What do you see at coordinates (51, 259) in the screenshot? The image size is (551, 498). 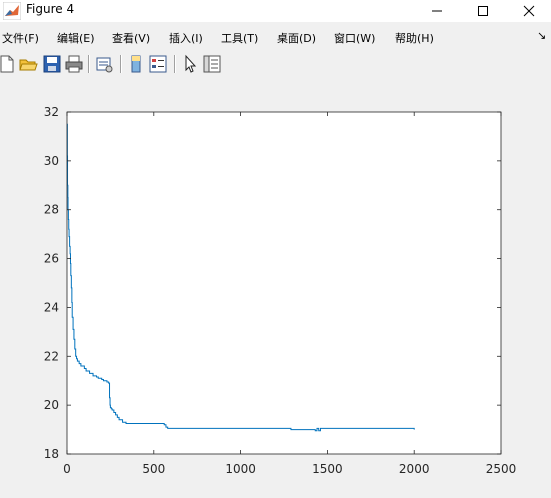 I see `y-tick-label: 26` at bounding box center [51, 259].